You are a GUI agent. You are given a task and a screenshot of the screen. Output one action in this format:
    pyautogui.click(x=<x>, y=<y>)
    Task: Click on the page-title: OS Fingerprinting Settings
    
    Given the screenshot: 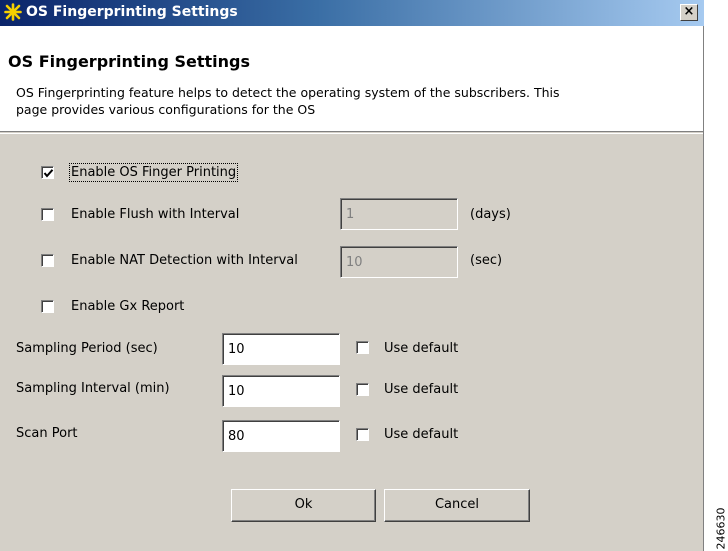 What is the action you would take?
    pyautogui.click(x=129, y=61)
    